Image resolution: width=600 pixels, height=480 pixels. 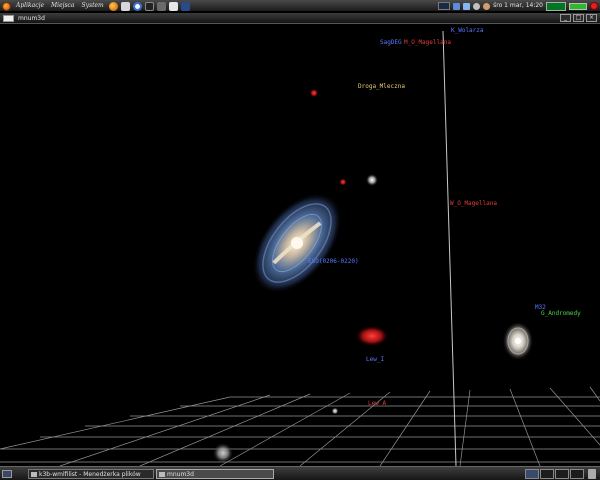 What do you see at coordinates (7, 474) in the screenshot?
I see `show-desktop-button` at bounding box center [7, 474].